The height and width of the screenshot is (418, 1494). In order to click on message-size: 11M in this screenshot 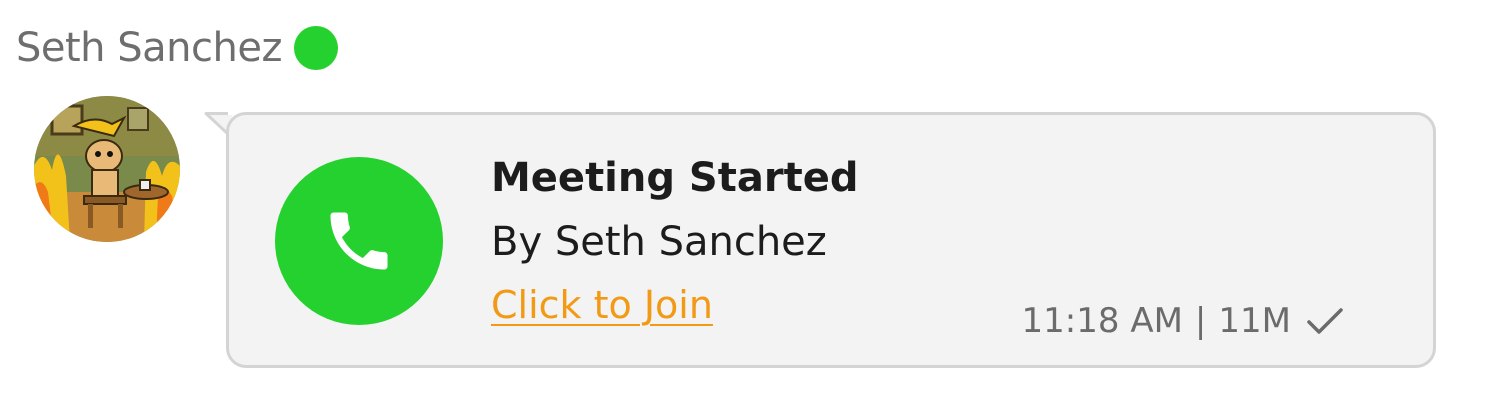, I will do `click(1254, 321)`.